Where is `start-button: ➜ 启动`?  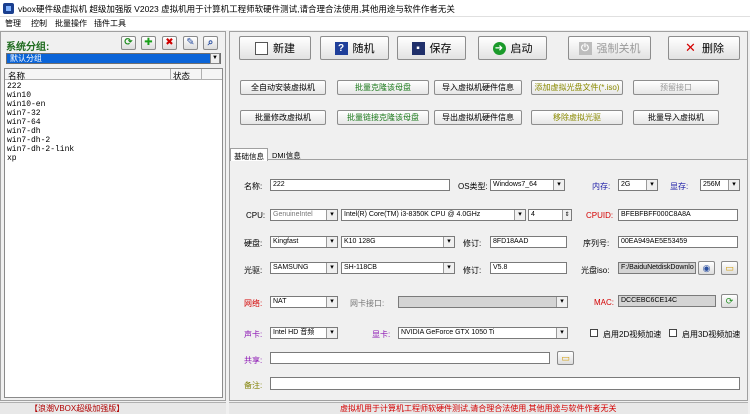 start-button: ➜ 启动 is located at coordinates (512, 48).